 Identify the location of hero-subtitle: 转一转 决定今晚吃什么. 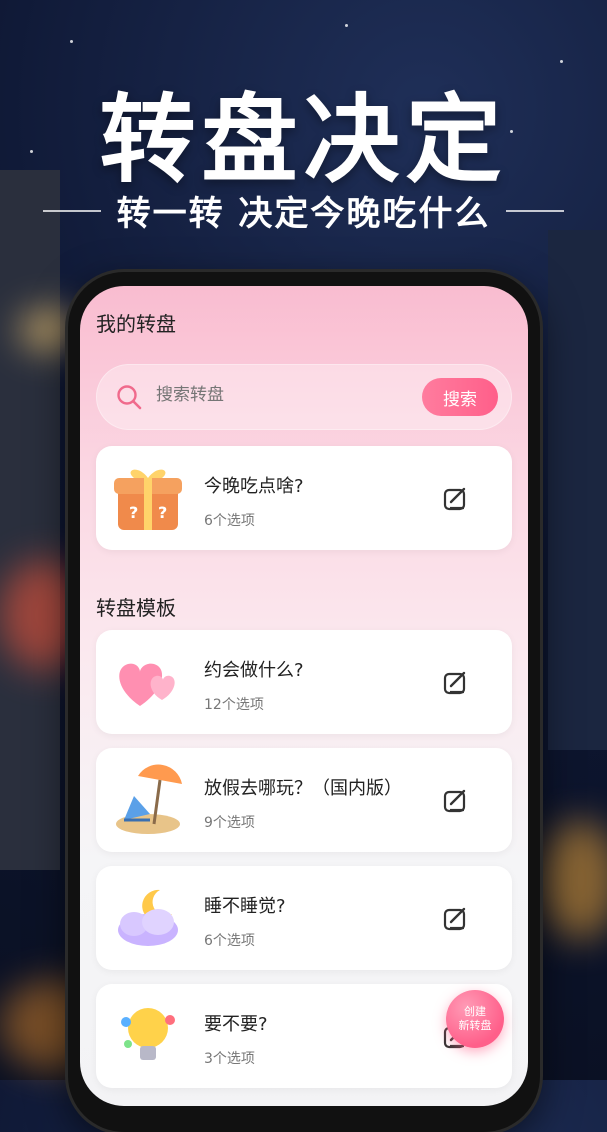
(303, 214).